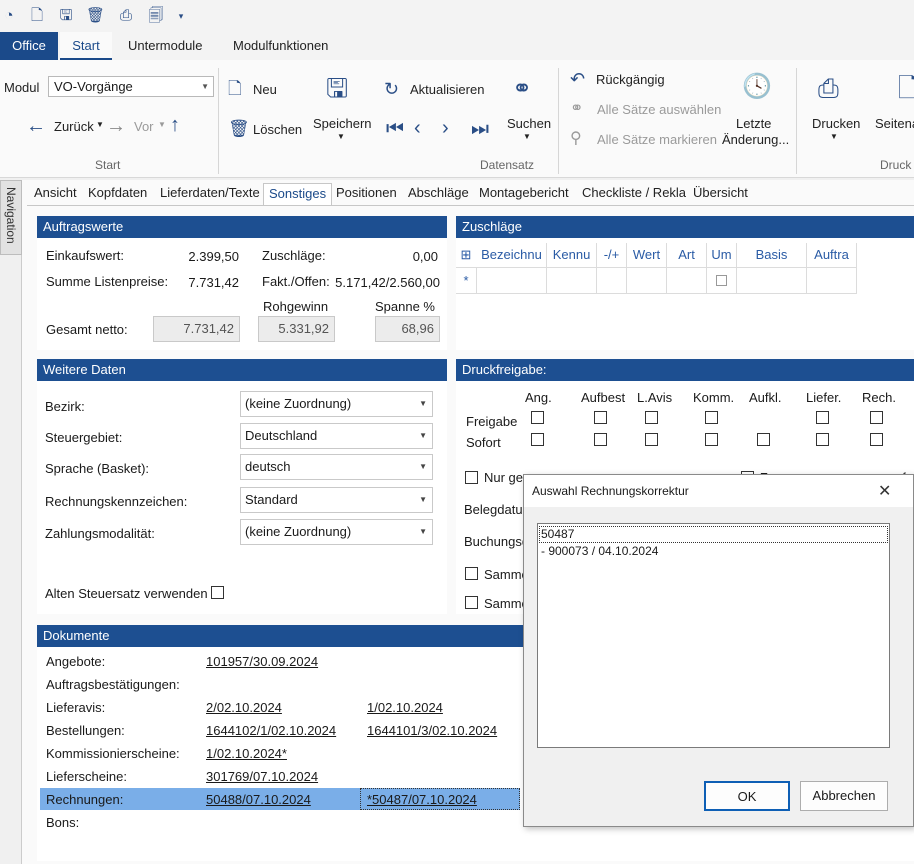 This screenshot has width=914, height=864. What do you see at coordinates (239, 129) in the screenshot?
I see `trash-icon: 🗑` at bounding box center [239, 129].